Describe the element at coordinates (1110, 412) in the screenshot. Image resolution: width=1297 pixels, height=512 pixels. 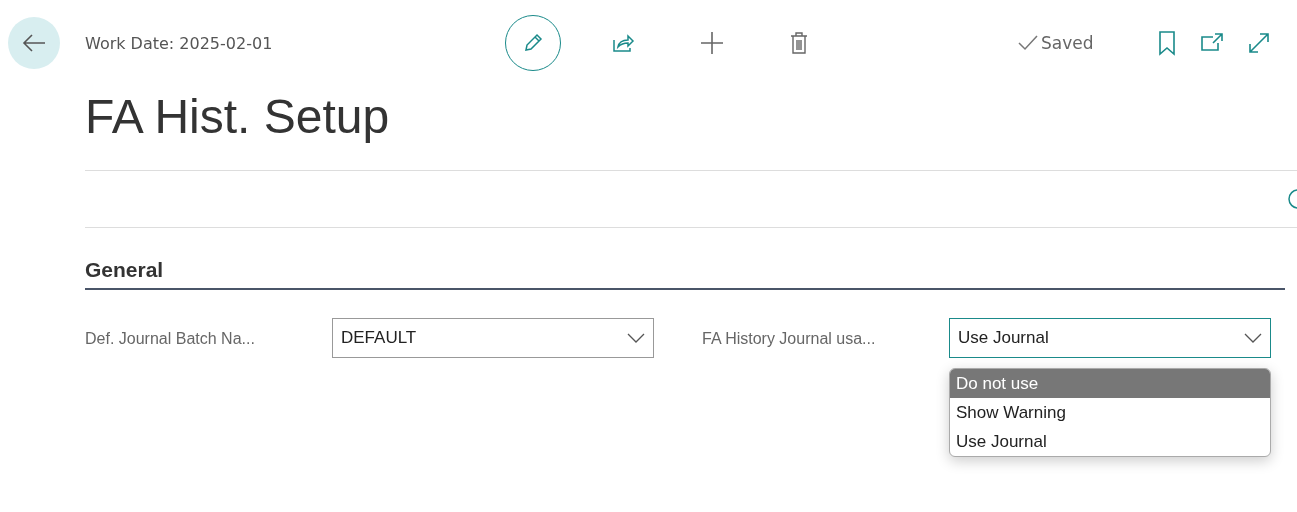
I see `dropdown-option: Show Warning` at that location.